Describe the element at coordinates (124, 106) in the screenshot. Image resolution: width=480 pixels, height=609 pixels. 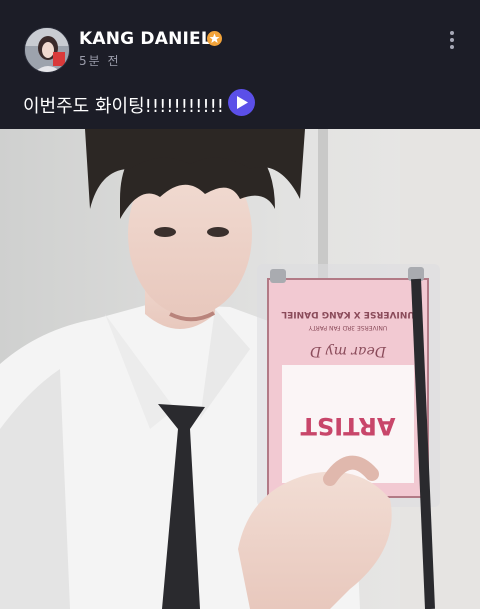
I see `post-caption: 이번주도 화이팅!!!!!!!!!!!` at that location.